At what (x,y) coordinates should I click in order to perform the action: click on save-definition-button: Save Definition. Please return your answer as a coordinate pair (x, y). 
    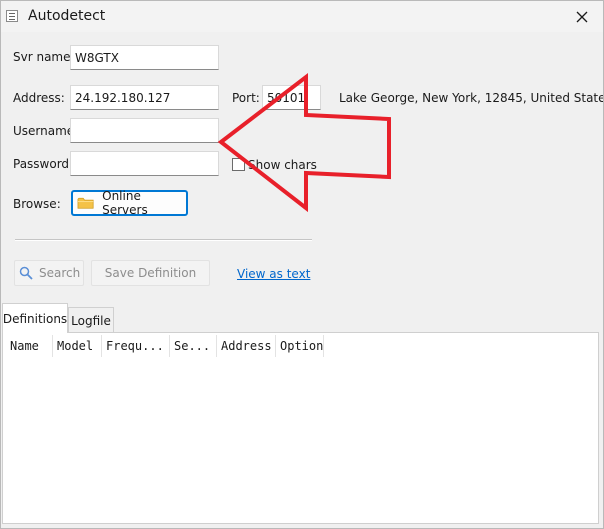
    Looking at the image, I should click on (150, 273).